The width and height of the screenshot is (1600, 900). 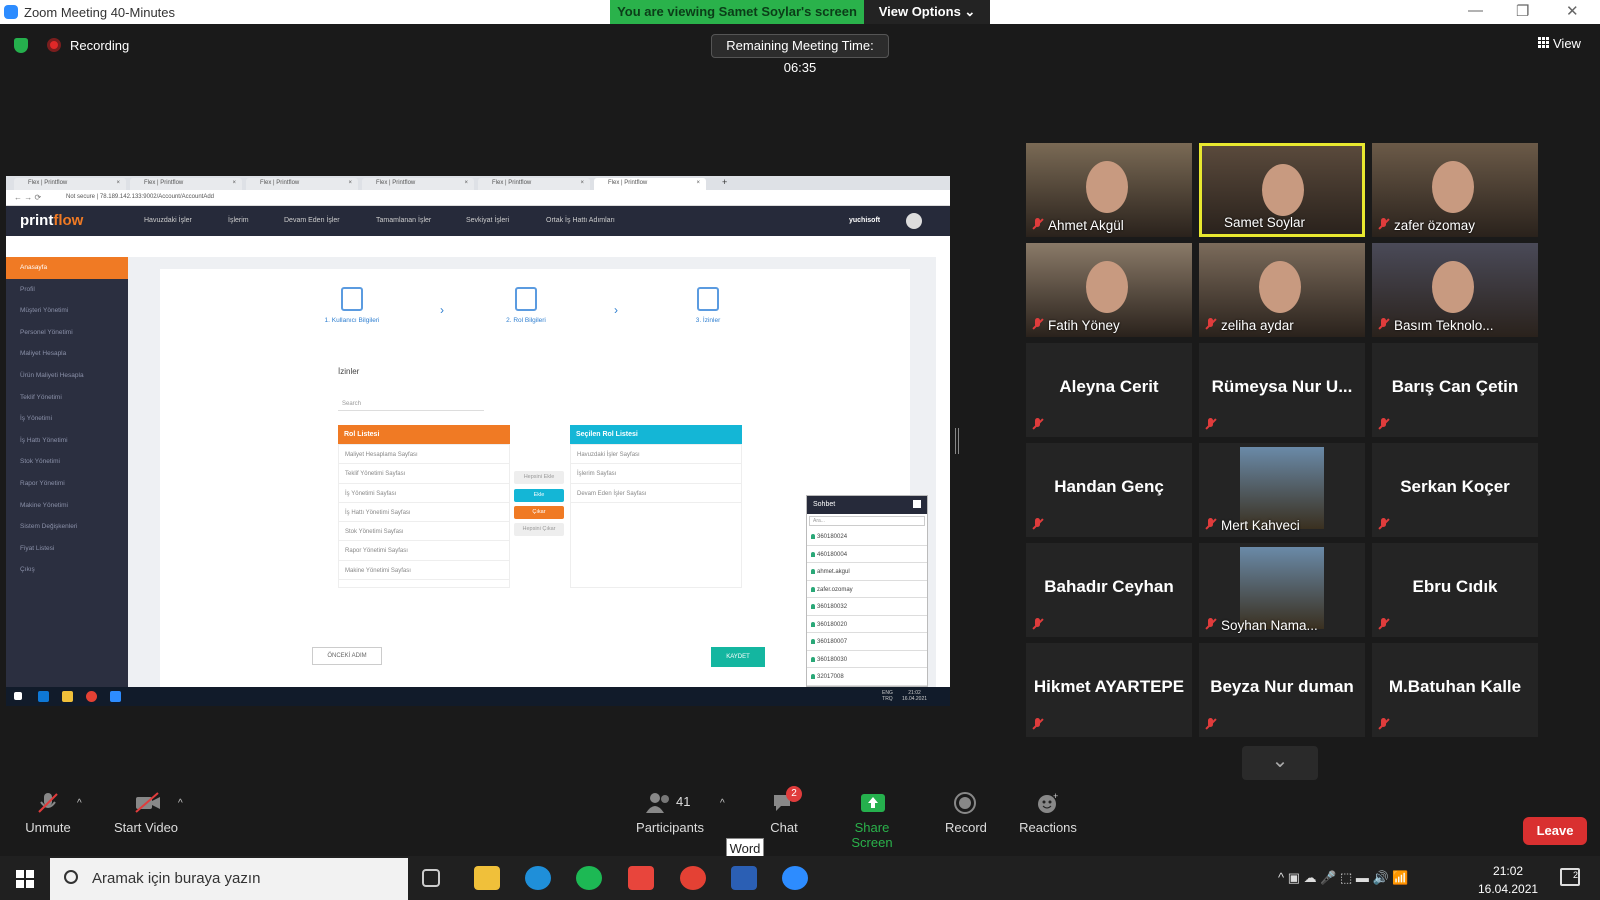 I want to click on restore-button: ❐, so click(x=1522, y=11).